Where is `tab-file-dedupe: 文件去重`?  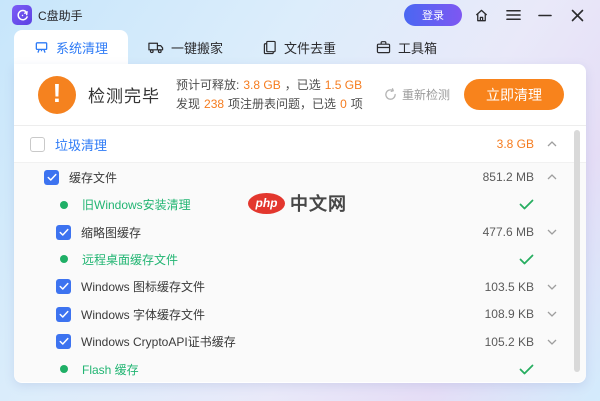 tab-file-dedupe: 文件去重 is located at coordinates (299, 47).